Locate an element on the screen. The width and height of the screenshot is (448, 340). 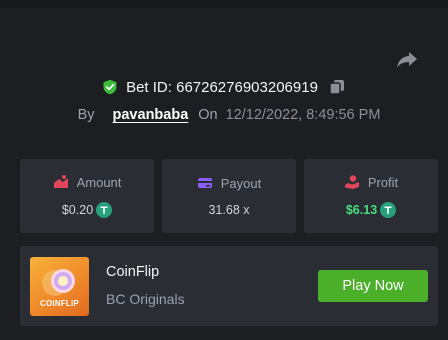
profit-label: Profit is located at coordinates (383, 182).